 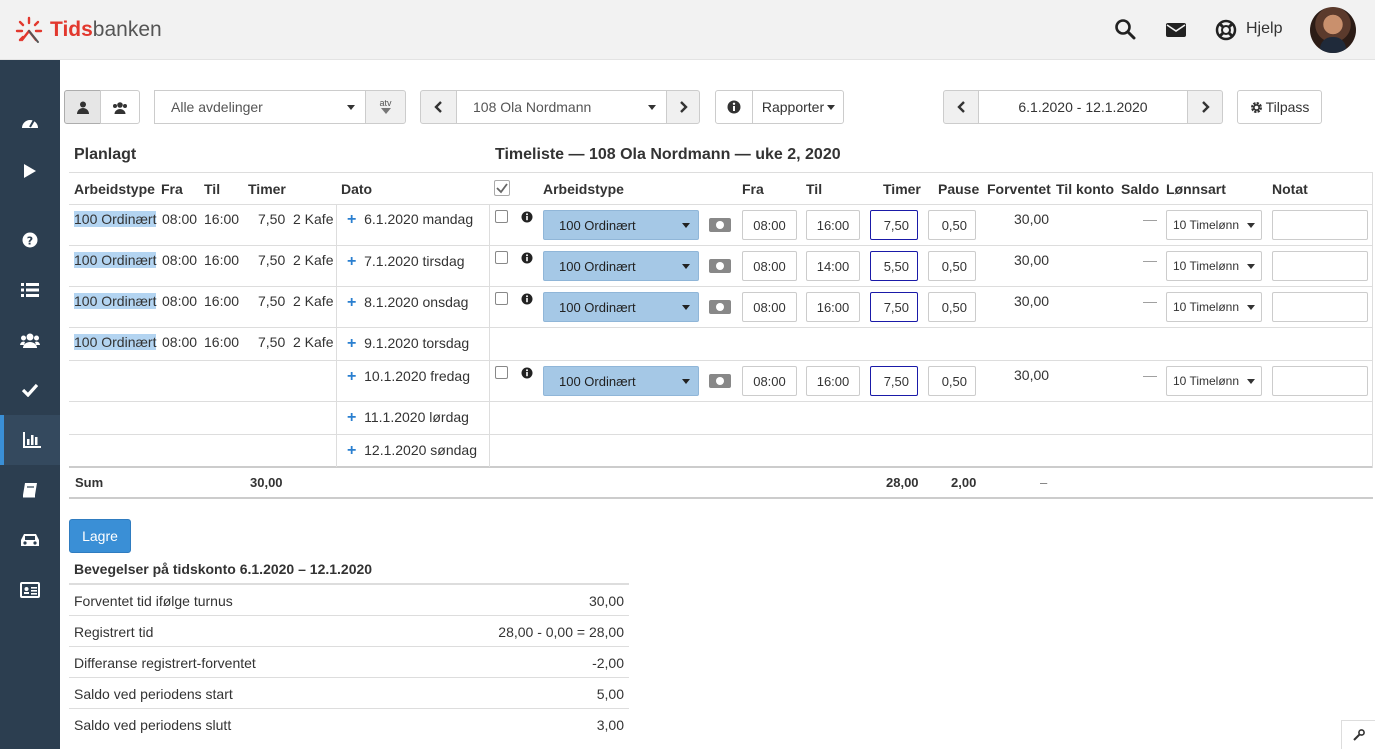 I want to click on sidebar-item-approve, so click(x=30, y=390).